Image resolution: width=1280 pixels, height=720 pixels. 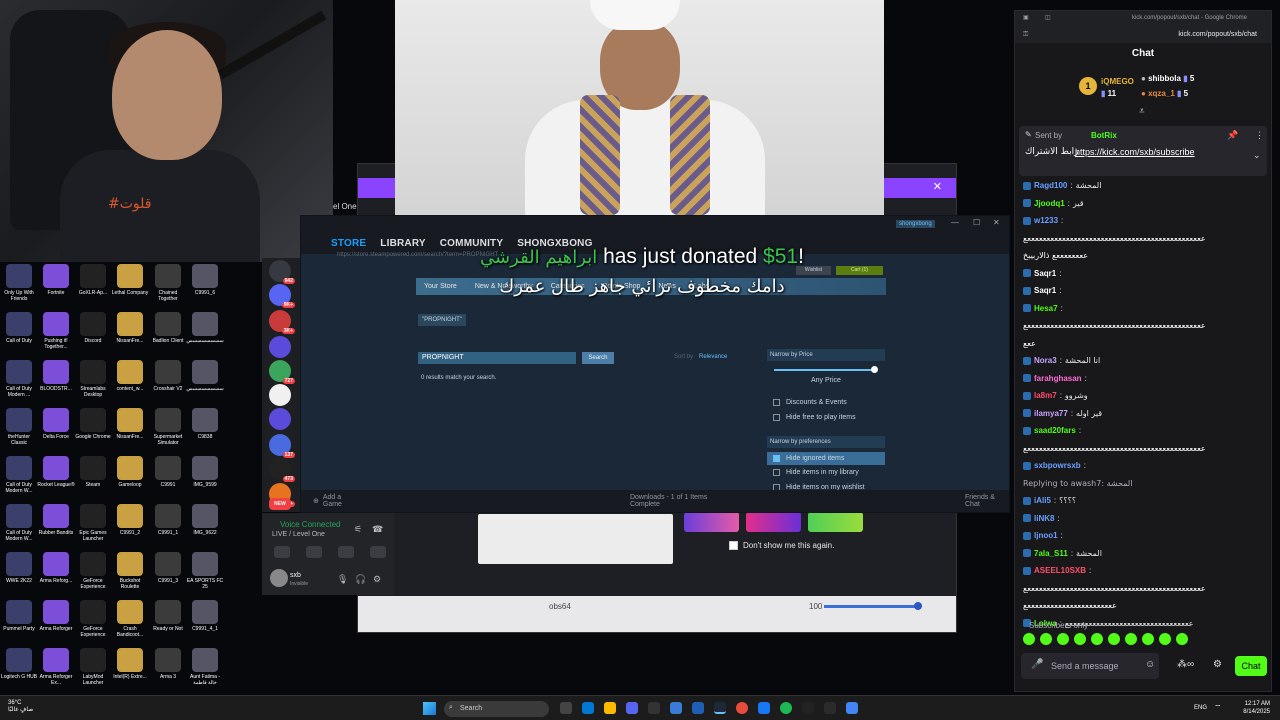 What do you see at coordinates (282, 296) in the screenshot?
I see `discord-server-icon: 9K+` at bounding box center [282, 296].